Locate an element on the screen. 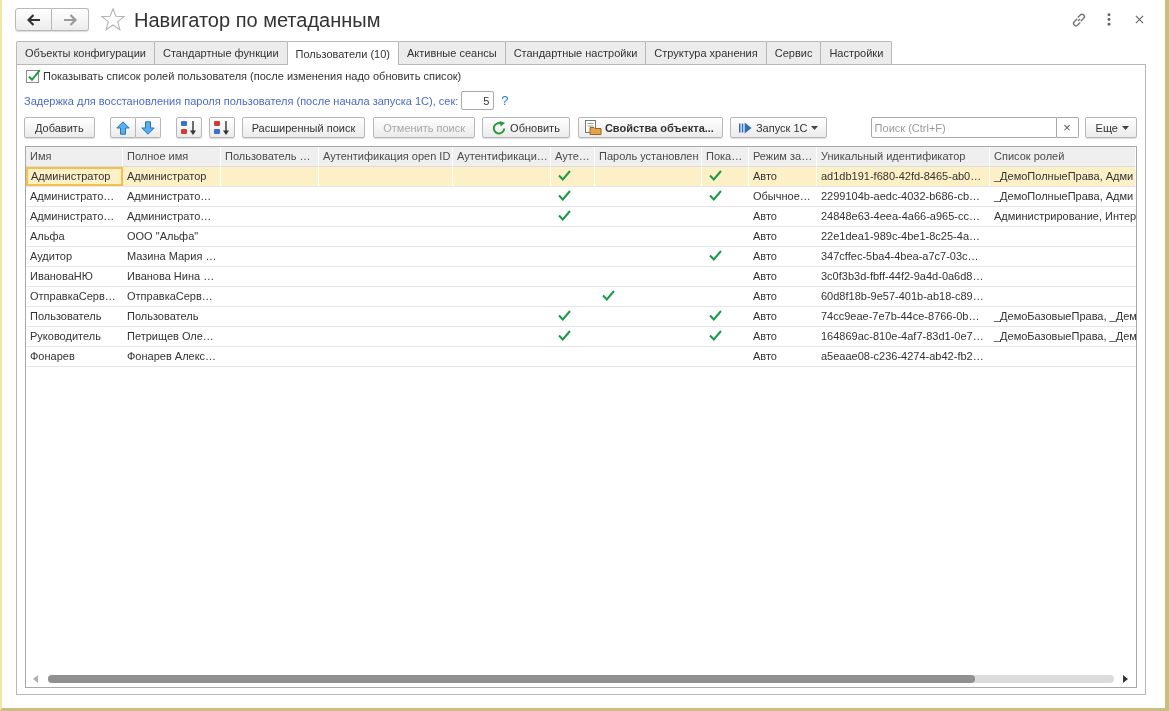 The image size is (1169, 711). more-icon is located at coordinates (1109, 19).